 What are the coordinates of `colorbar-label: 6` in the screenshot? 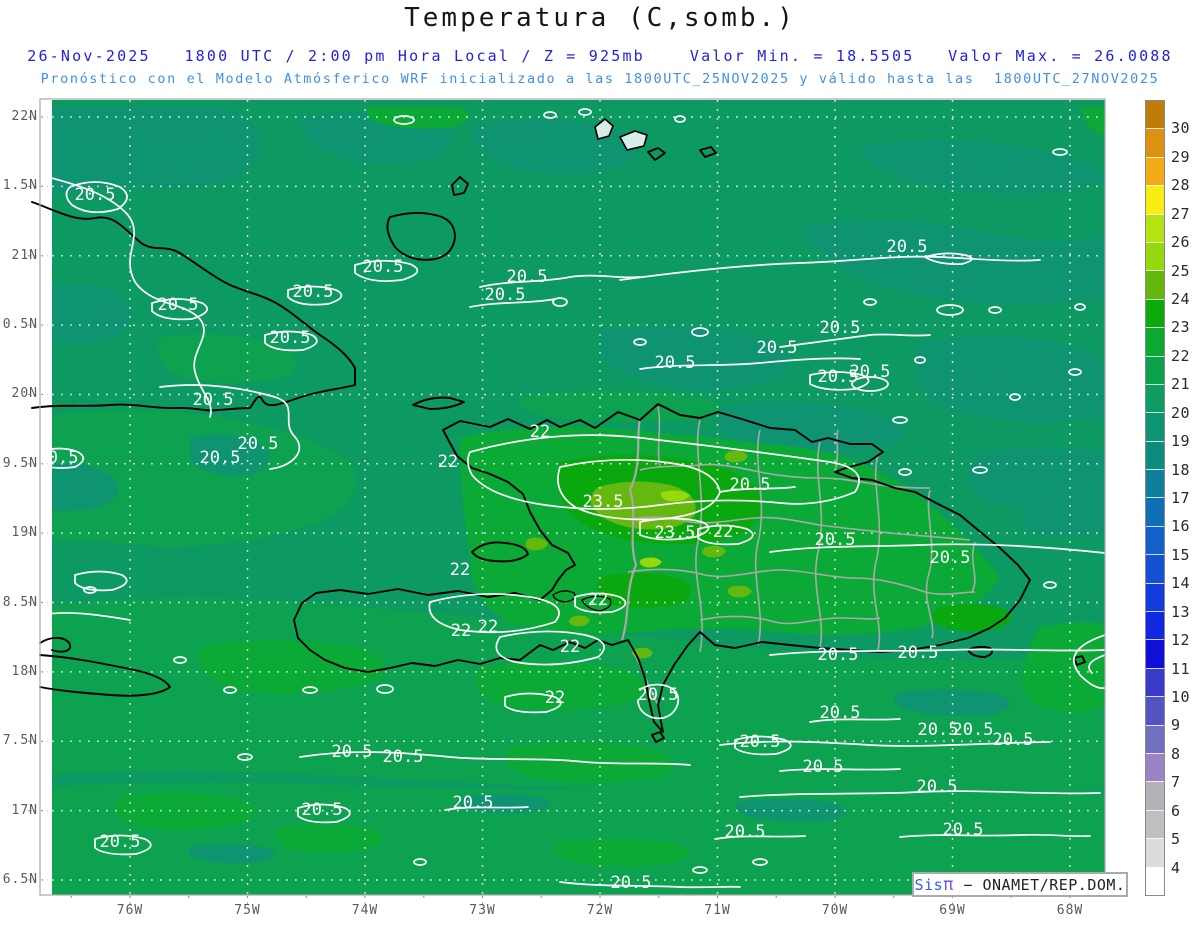 It's located at (1176, 810).